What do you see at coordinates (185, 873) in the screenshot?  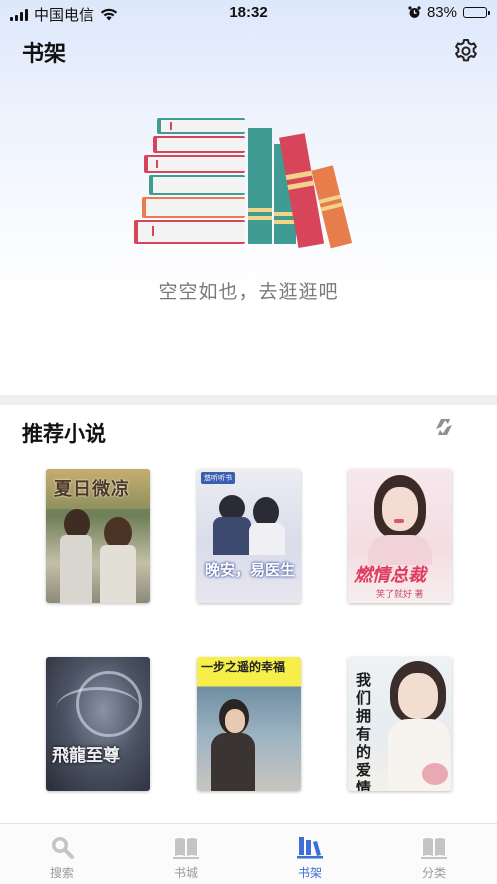 I see `tab-label: 书城` at bounding box center [185, 873].